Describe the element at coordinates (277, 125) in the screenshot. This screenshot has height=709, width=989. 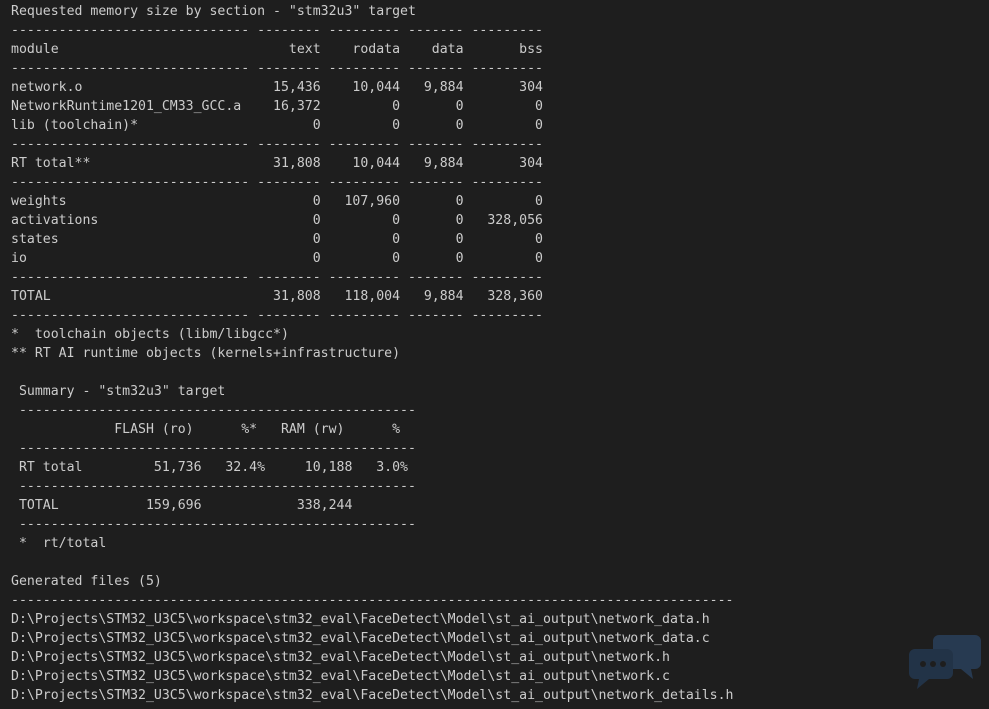
I see `table-row: lib (toolchain)* 0 0 0 0` at that location.